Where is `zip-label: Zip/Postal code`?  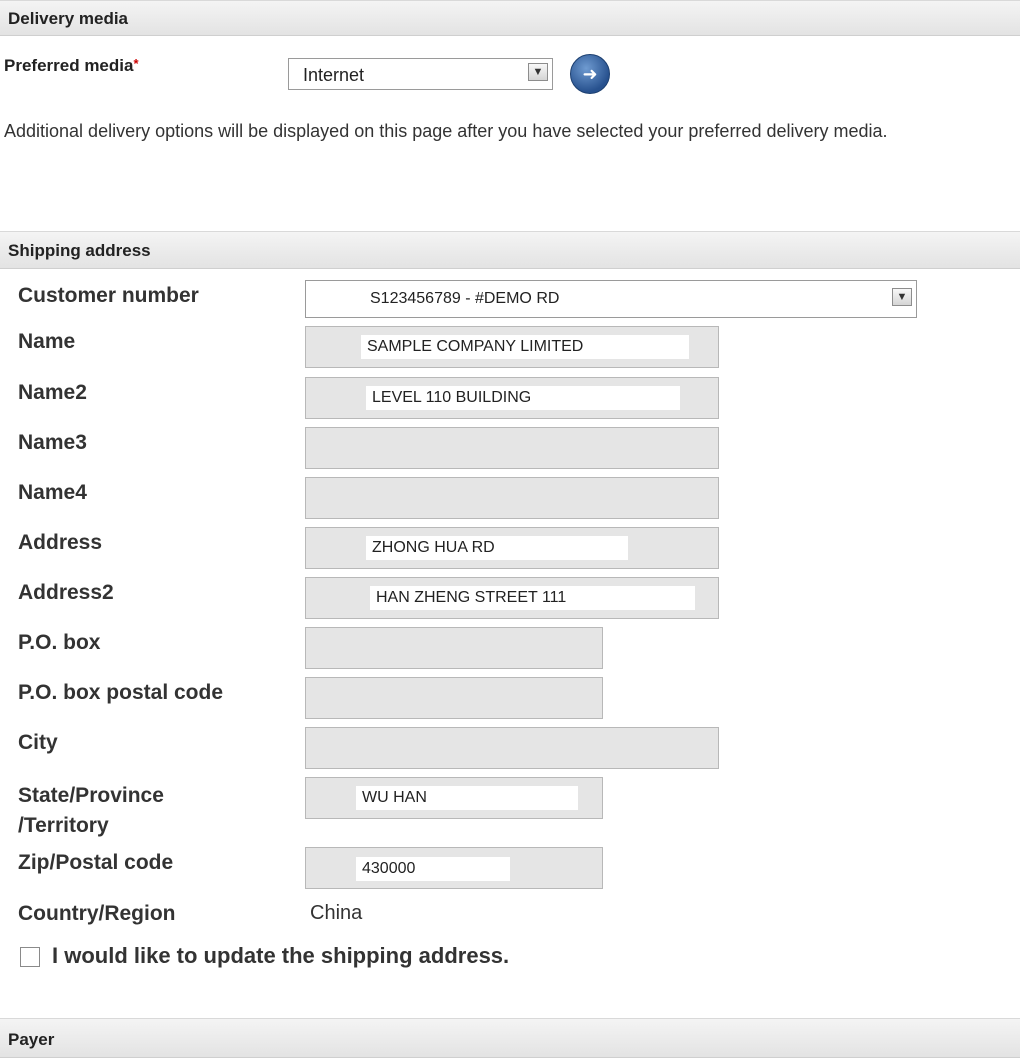
zip-label: Zip/Postal code is located at coordinates (96, 862).